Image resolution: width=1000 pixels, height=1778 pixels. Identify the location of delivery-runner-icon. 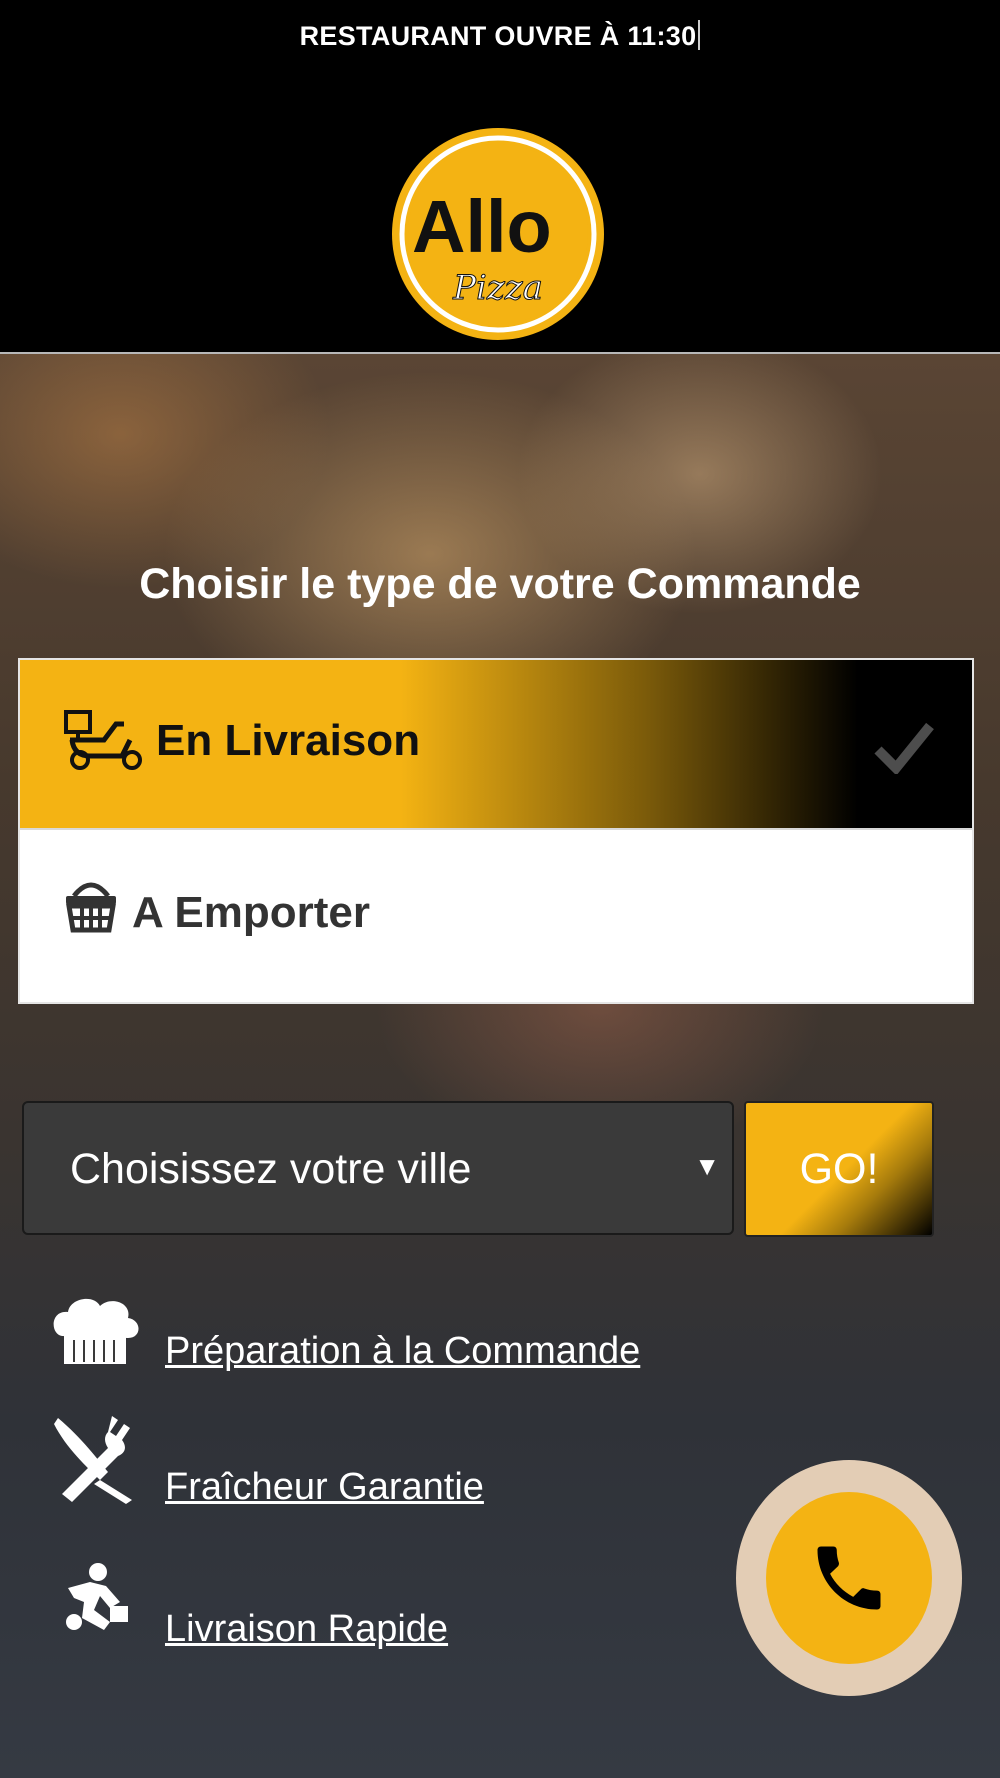
(96, 1599).